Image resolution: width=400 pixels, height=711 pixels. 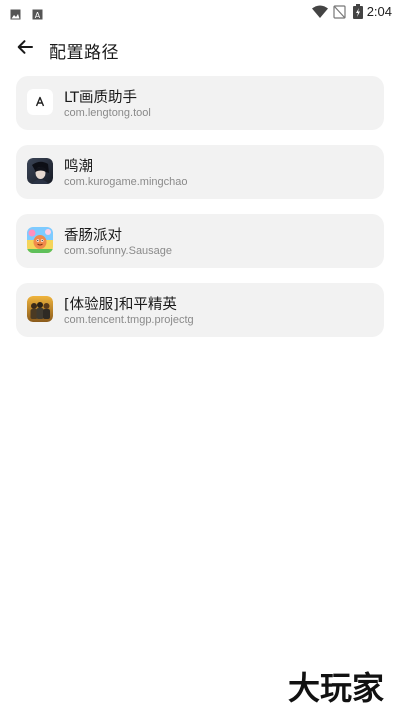 What do you see at coordinates (200, 103) in the screenshot?
I see `list-item: LT画质助手 com.lengtong.tool` at bounding box center [200, 103].